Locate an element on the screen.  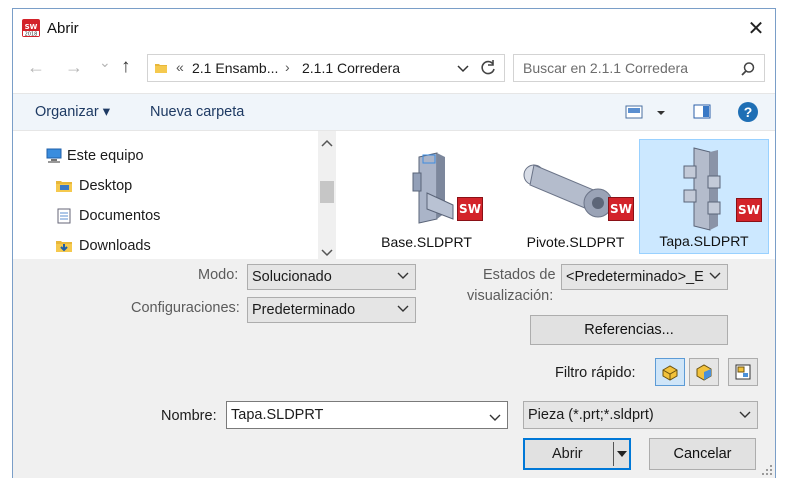
svg-text: SW is located at coordinates (31, 27).